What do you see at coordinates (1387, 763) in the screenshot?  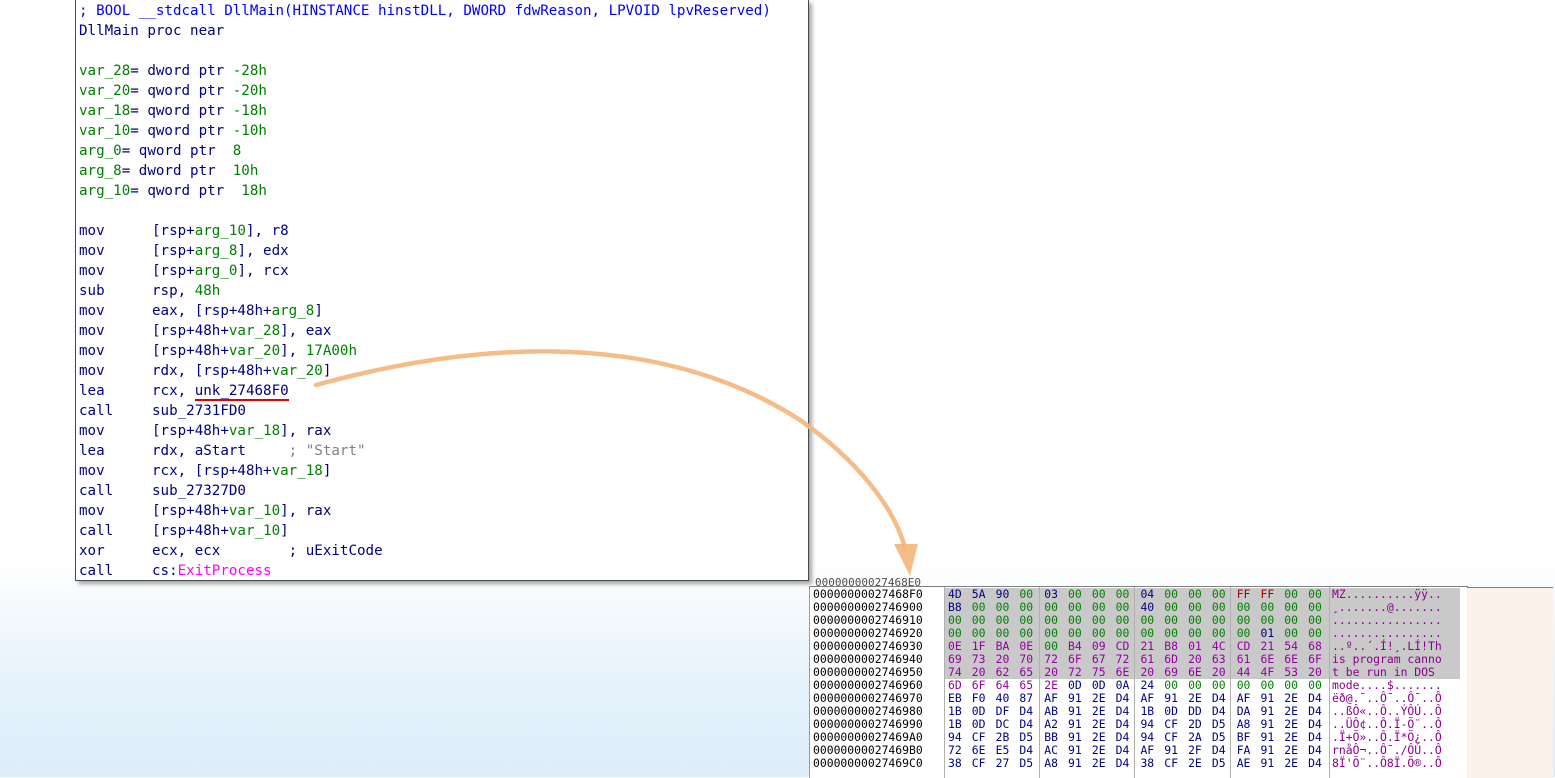 I see `hex-ascii-text: 8Ï'Õ¨..Ô8Ï.Õ®..Ô` at bounding box center [1387, 763].